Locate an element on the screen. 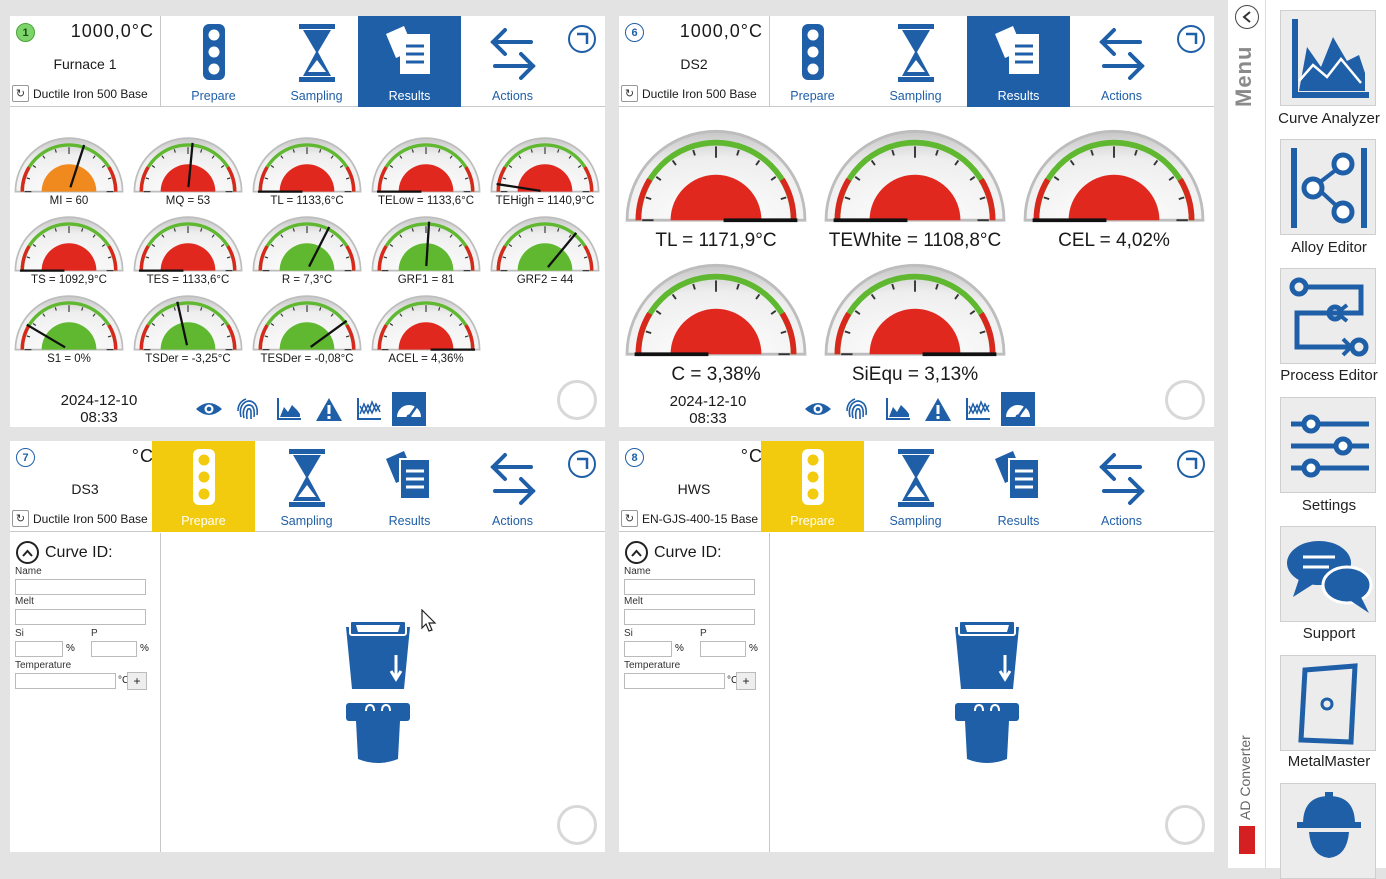 The width and height of the screenshot is (1386, 879). result-gauge: MI = 60 is located at coordinates (69, 168).